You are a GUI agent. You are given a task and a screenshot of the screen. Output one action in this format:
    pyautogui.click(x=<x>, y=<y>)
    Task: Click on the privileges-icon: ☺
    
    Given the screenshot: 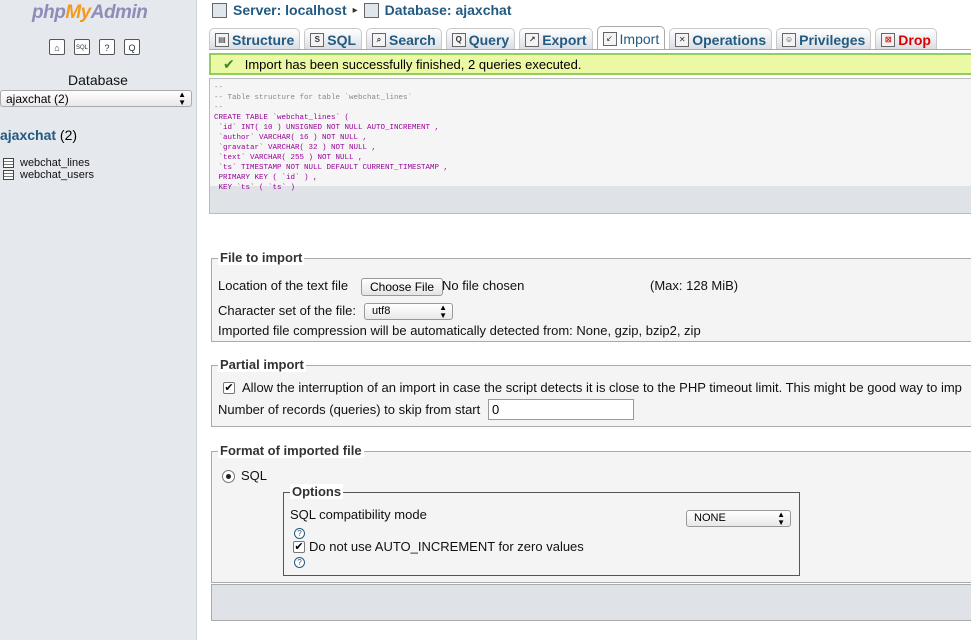 What is the action you would take?
    pyautogui.click(x=789, y=39)
    